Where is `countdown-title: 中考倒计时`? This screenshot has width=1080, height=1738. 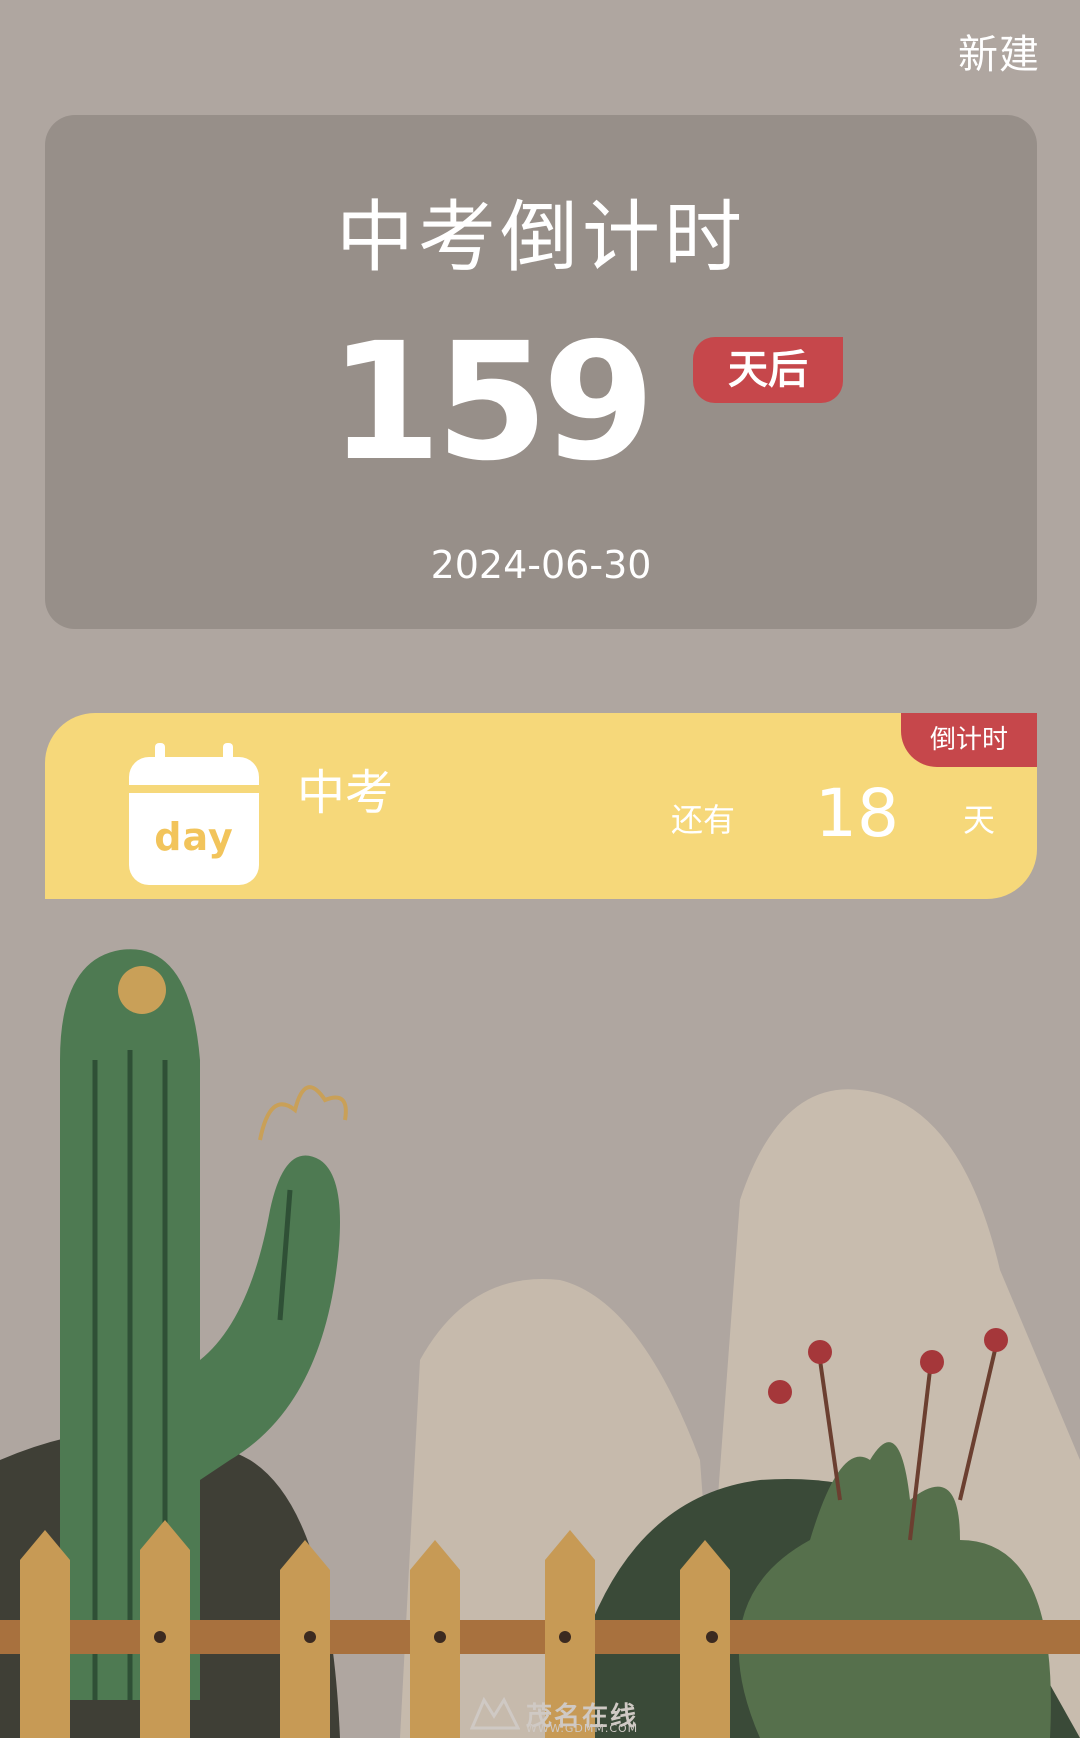 countdown-title: 中考倒计时 is located at coordinates (540, 238).